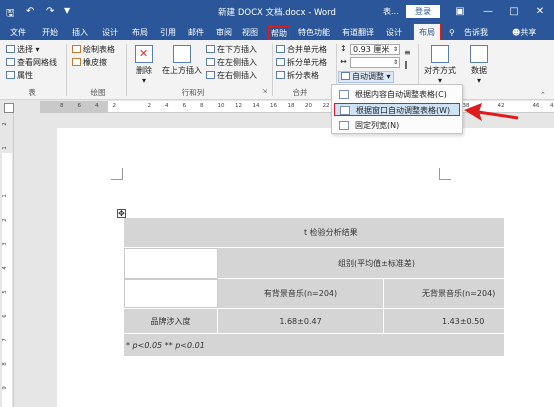 The width and height of the screenshot is (554, 407). Describe the element at coordinates (89, 63) in the screenshot. I see `eraser-button: 橡皮擦` at that location.